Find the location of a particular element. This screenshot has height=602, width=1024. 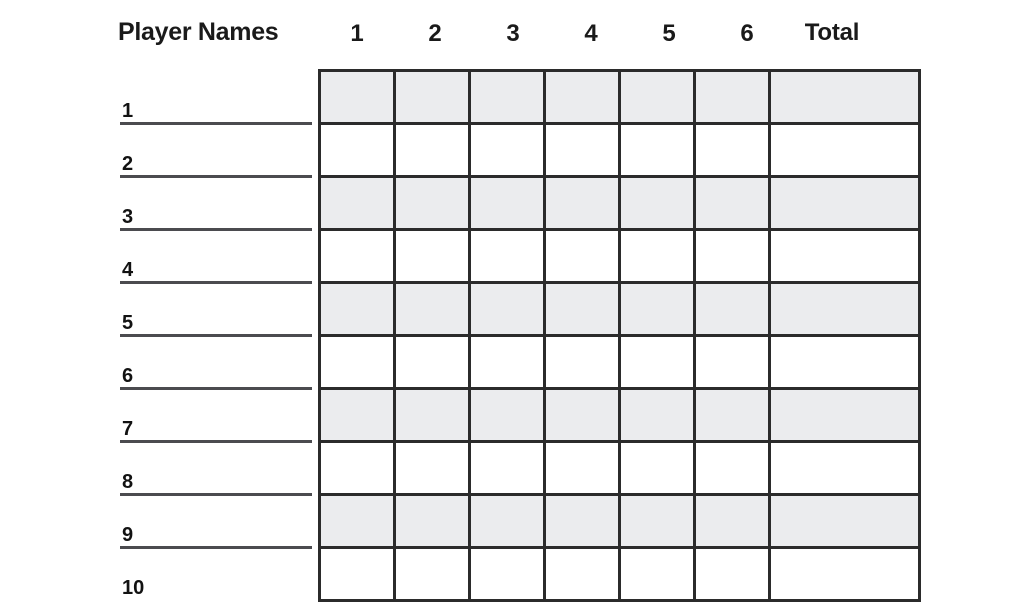

player-row-number: 3 is located at coordinates (128, 217).